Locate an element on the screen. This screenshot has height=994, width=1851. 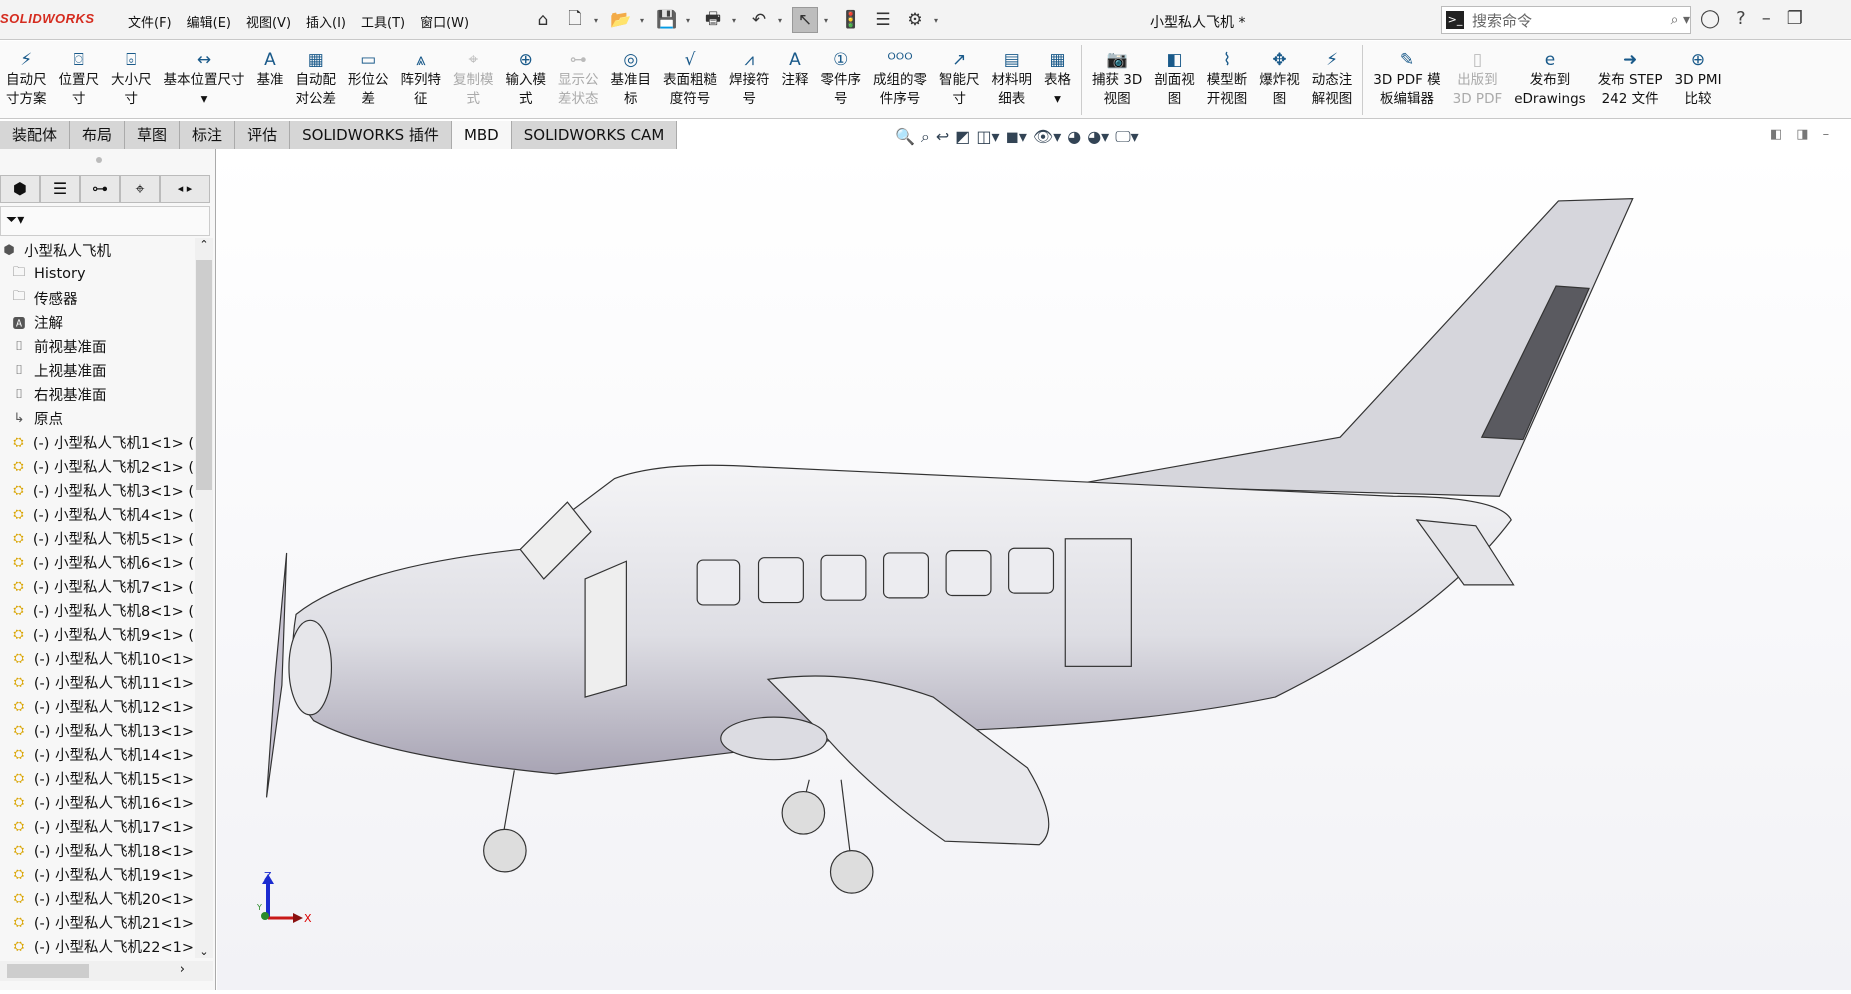
tree-item: ⛭ (-) 小型私人飞机10<1> is located at coordinates (97, 658).